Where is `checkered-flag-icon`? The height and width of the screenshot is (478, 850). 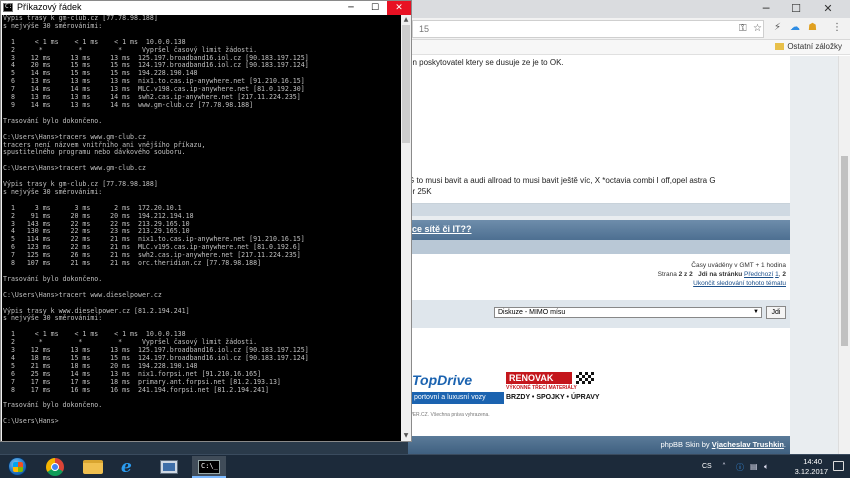
checkered-flag-icon is located at coordinates (585, 378).